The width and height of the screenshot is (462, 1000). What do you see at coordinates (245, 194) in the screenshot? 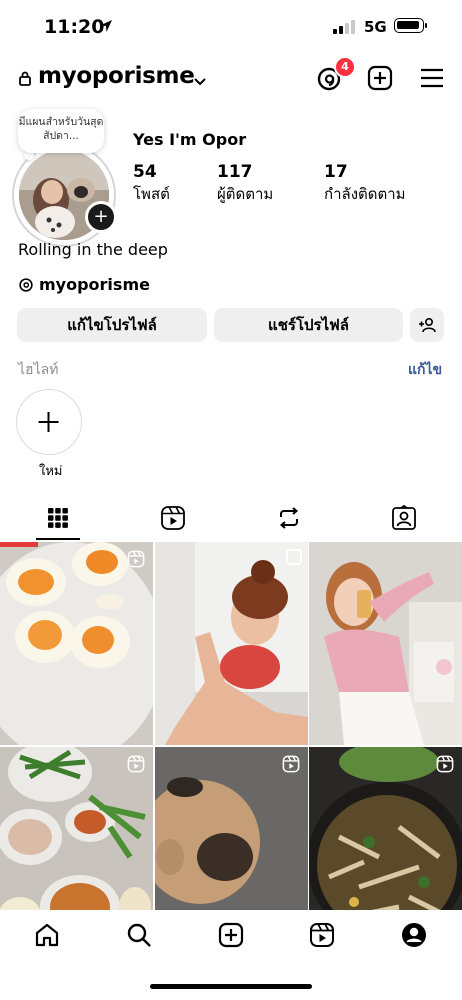
I see `followers-label: ผู้ติดตาม` at bounding box center [245, 194].